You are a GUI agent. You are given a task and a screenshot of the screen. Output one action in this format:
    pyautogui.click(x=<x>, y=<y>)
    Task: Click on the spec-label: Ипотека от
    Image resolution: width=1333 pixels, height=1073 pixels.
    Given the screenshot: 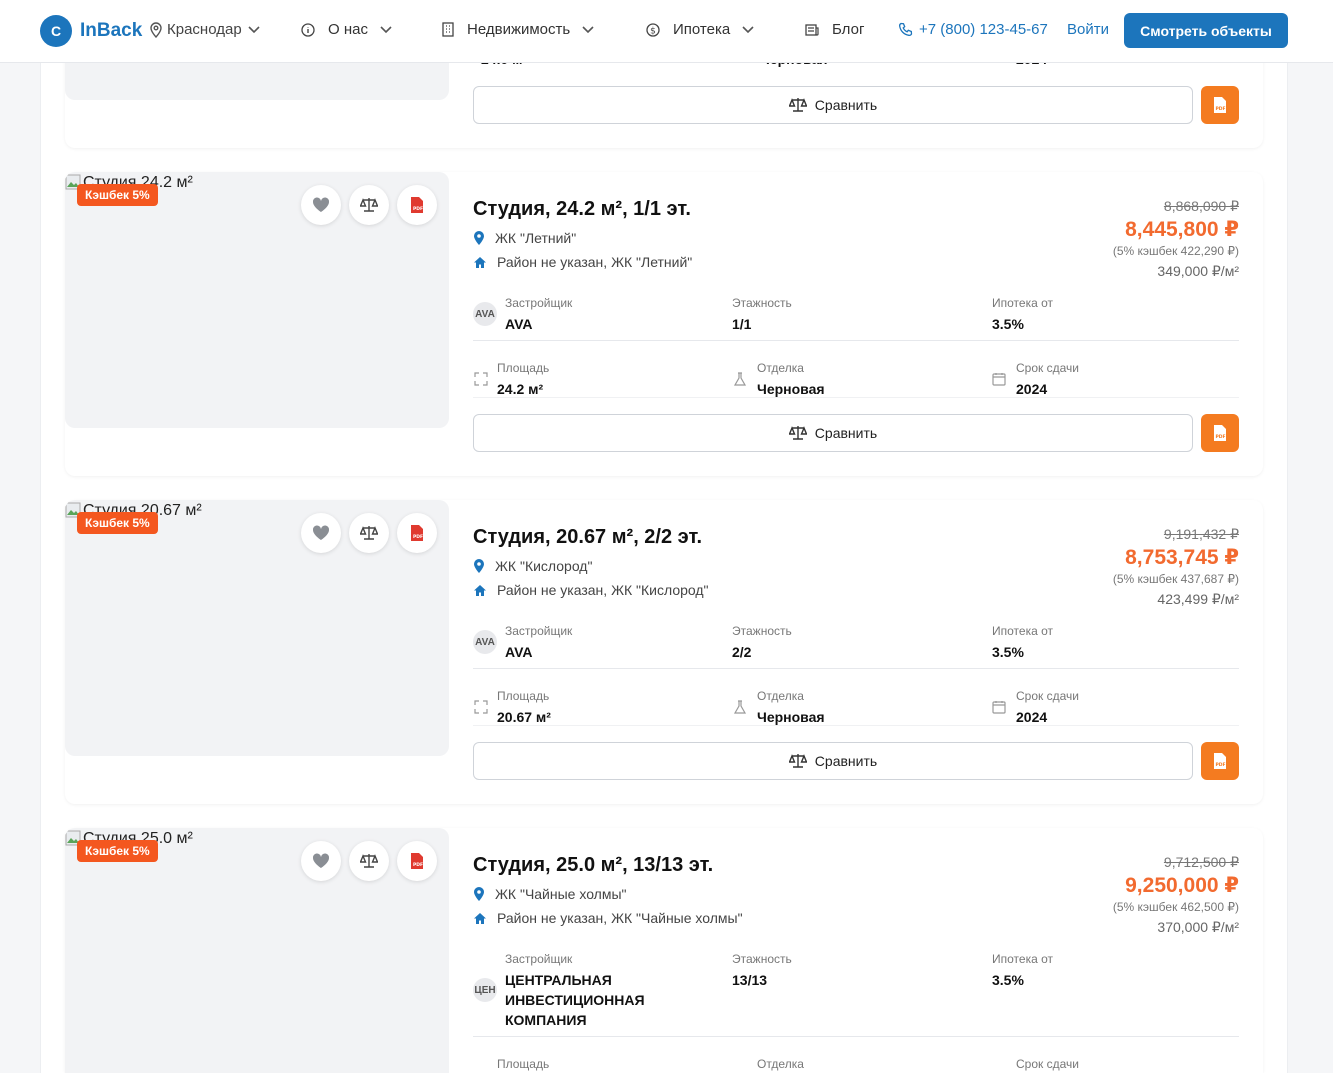 What is the action you would take?
    pyautogui.click(x=1022, y=303)
    